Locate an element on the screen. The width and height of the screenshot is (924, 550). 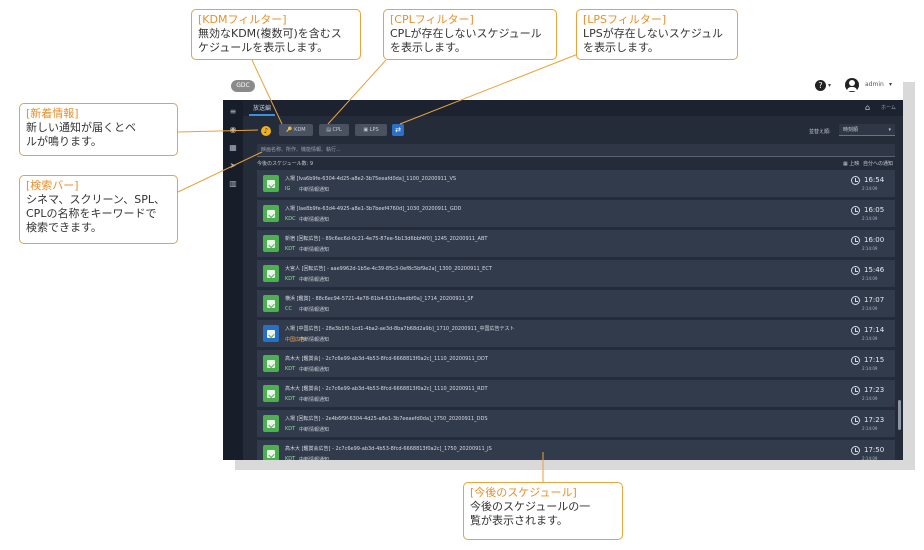
callout-body: LPSが存在しないスケジュル を表示します。 is located at coordinates (653, 40).